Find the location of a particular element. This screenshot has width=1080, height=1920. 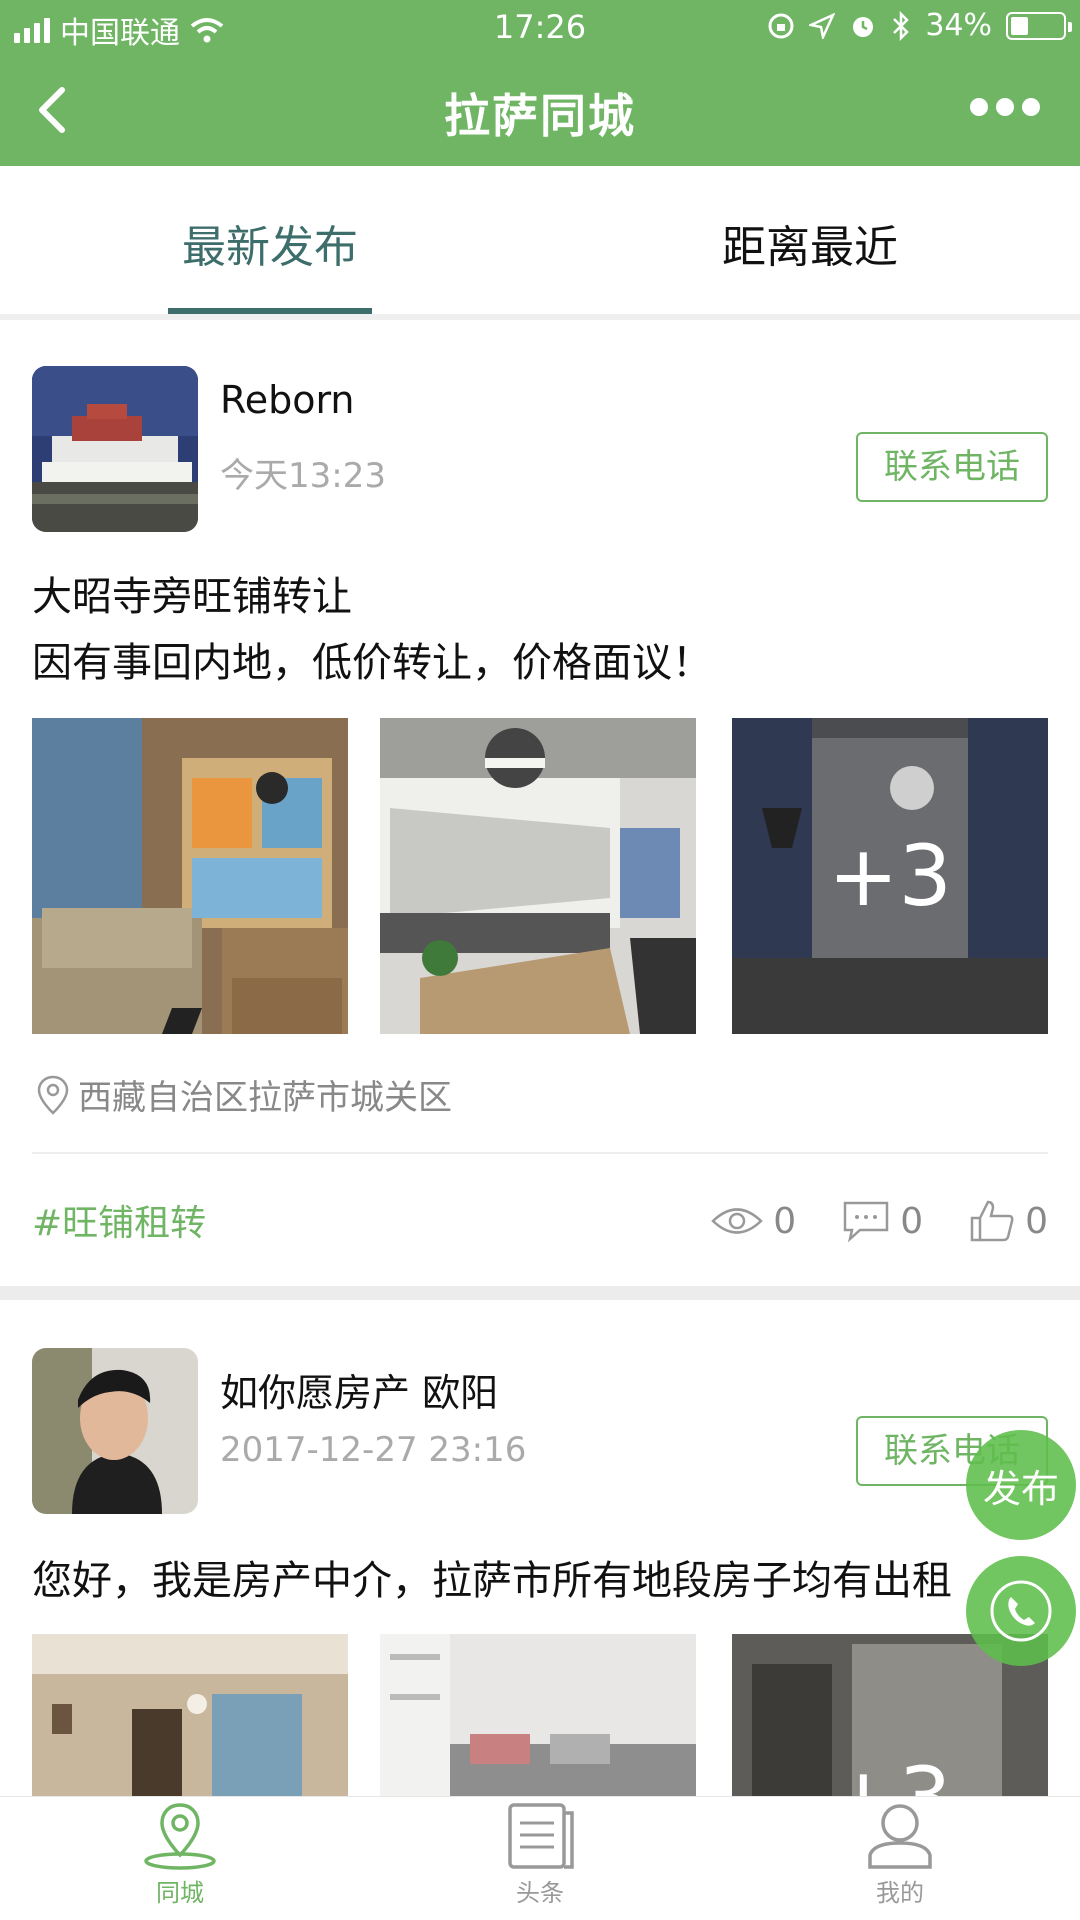

thumbs-up-icon is located at coordinates (992, 1221).